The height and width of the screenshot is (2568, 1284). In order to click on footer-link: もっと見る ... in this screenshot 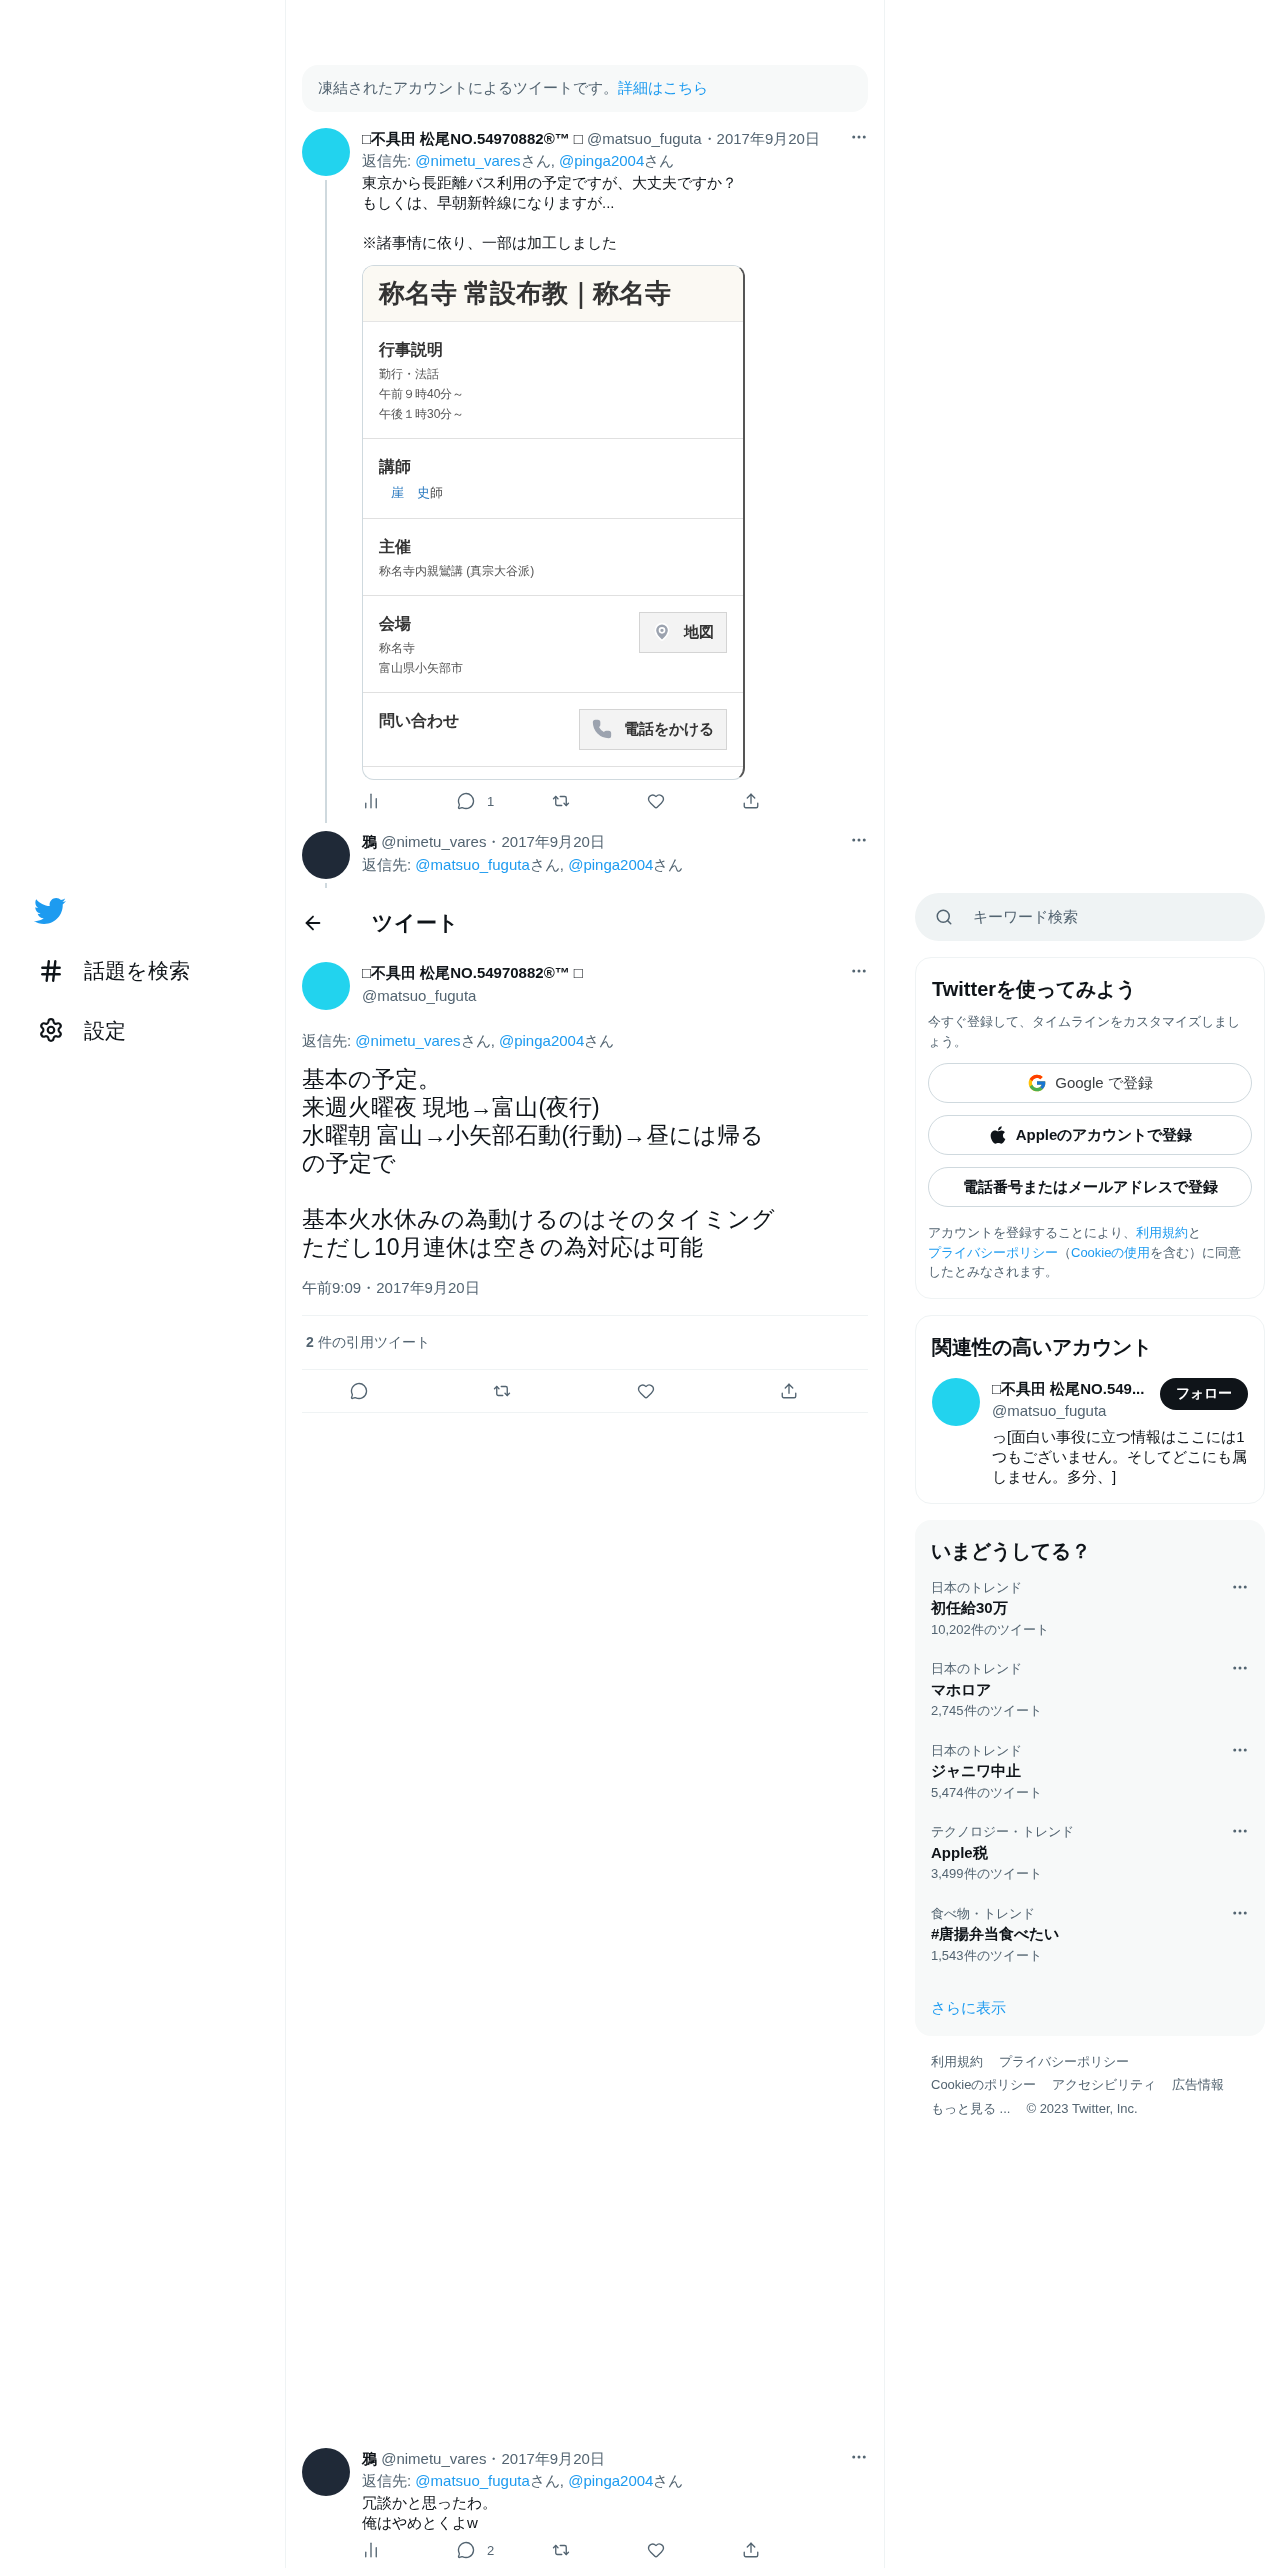, I will do `click(971, 2108)`.